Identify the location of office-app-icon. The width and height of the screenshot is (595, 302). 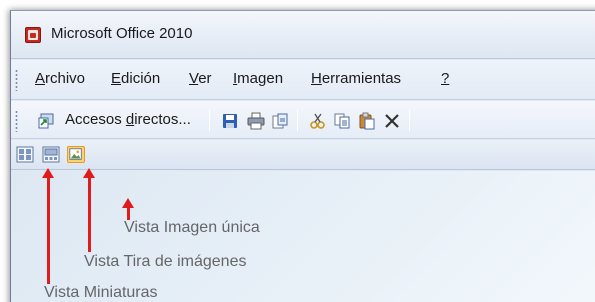
(33, 35).